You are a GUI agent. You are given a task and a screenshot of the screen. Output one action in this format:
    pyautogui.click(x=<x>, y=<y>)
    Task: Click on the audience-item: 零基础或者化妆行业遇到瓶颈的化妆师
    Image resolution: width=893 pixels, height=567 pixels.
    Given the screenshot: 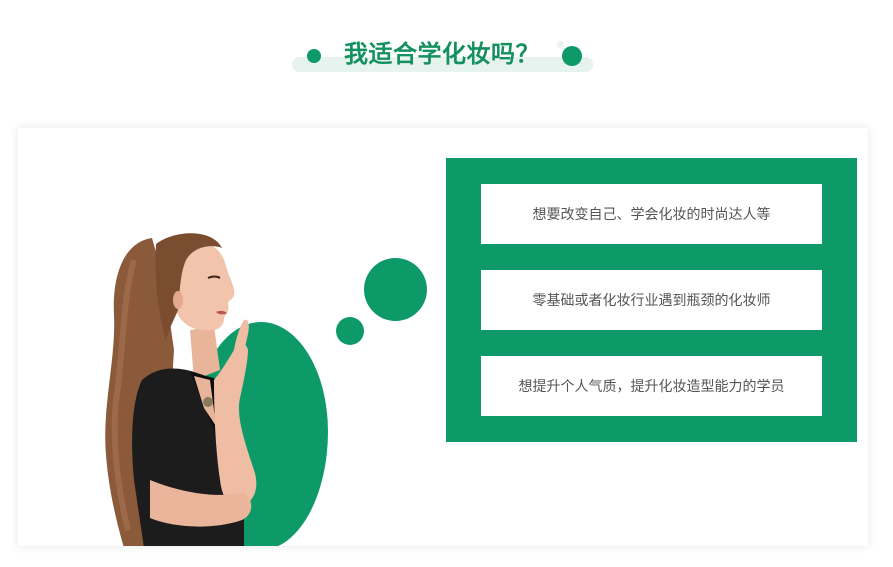 What is the action you would take?
    pyautogui.click(x=651, y=300)
    